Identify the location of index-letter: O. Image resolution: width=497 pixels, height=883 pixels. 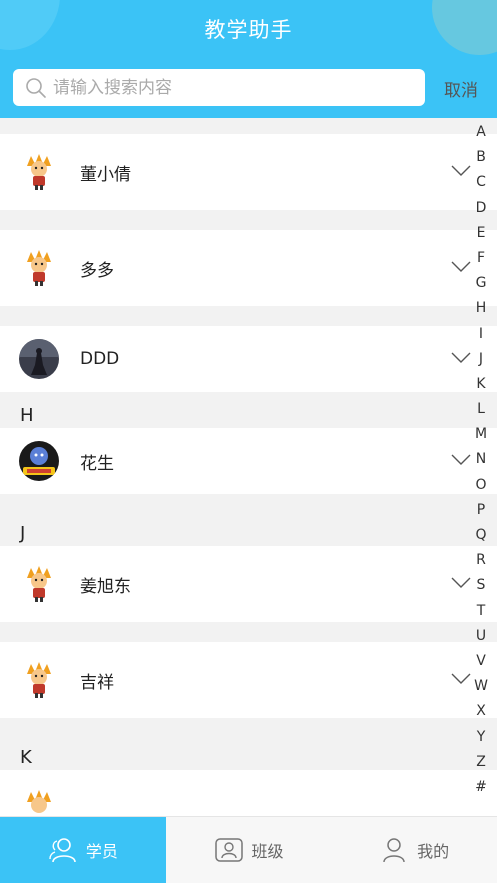
(480, 485).